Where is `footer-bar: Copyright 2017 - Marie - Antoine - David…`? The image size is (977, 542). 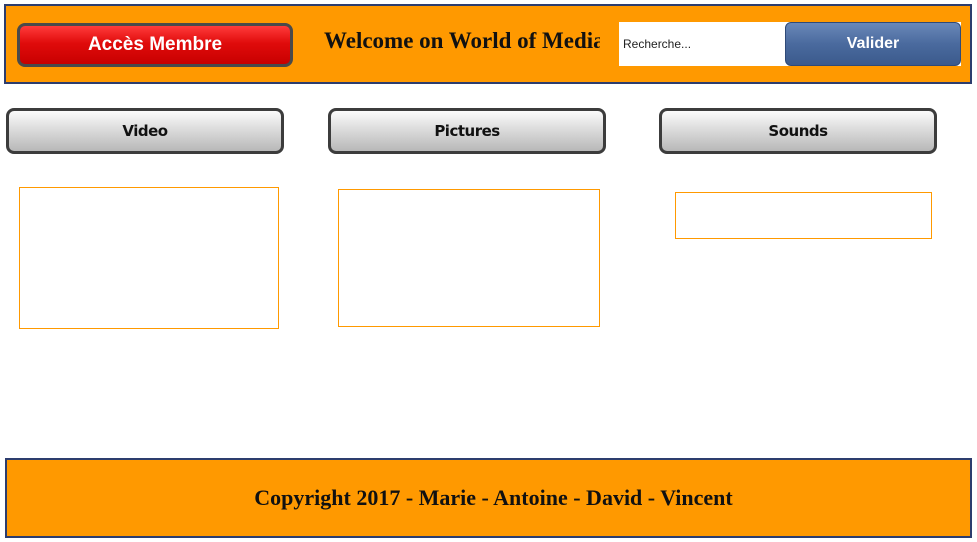
footer-bar: Copyright 2017 - Marie - Antoine - David… is located at coordinates (488, 498).